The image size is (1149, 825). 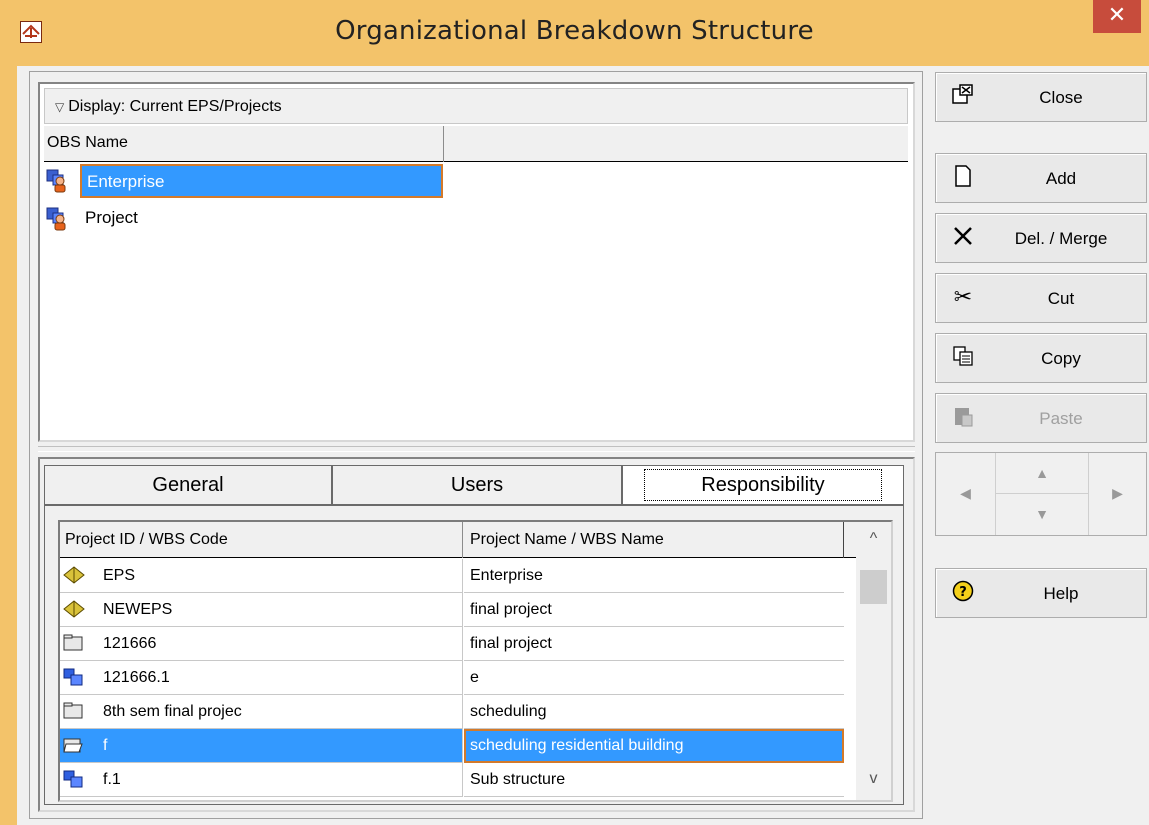 I want to click on obs-row-project: Project, so click(x=244, y=220).